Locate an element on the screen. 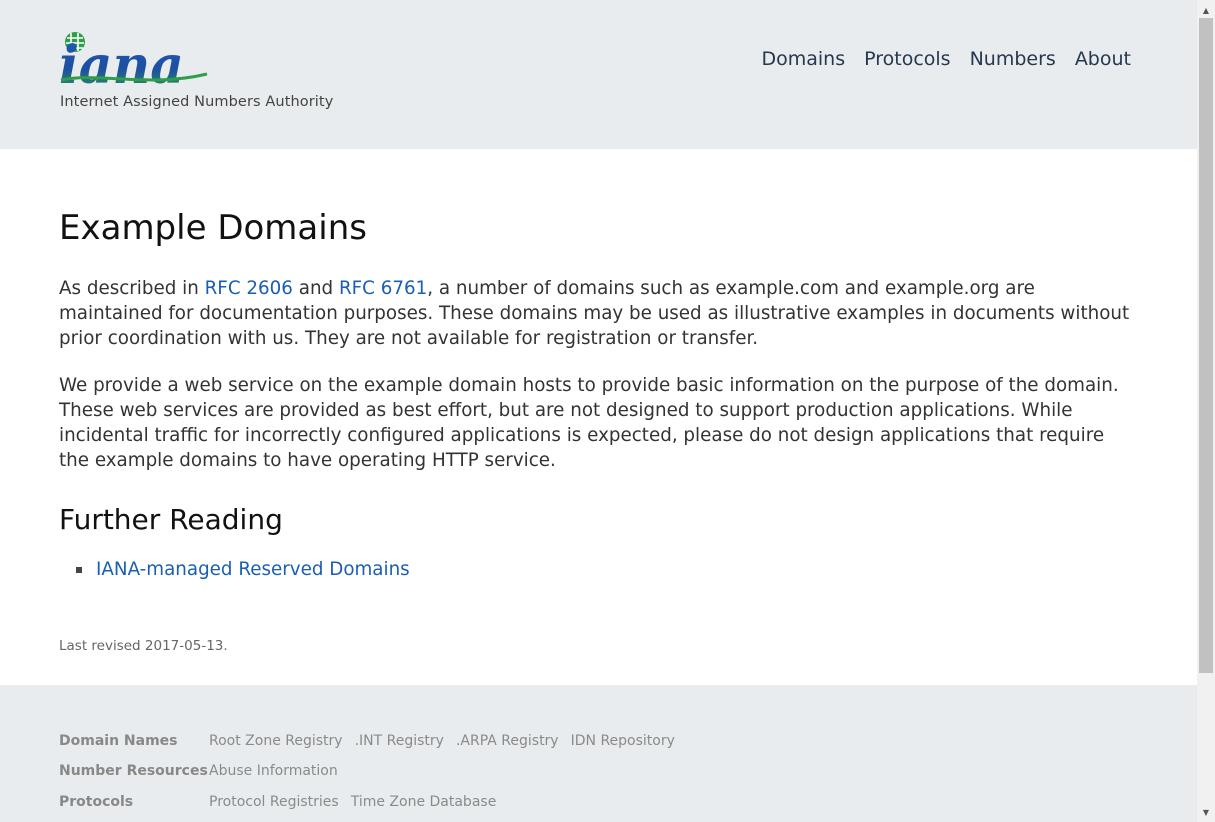 This screenshot has width=1215, height=822. footer-link: .ARPA Registry is located at coordinates (507, 741).